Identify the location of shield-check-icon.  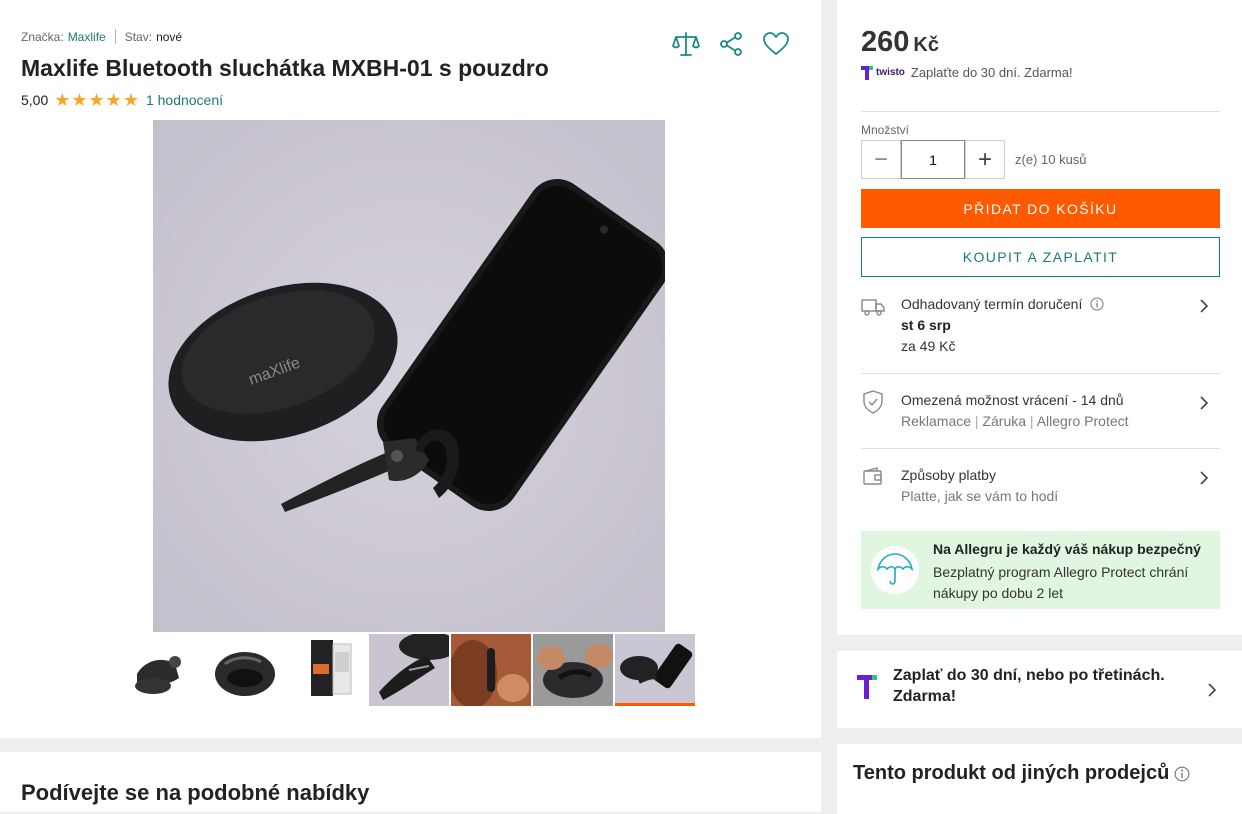
(873, 402).